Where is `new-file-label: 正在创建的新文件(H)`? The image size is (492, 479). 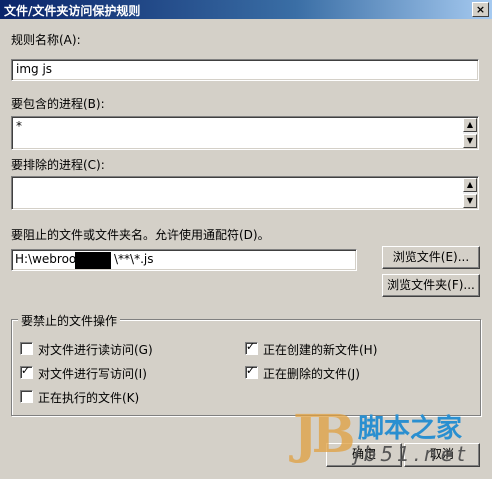 new-file-label: 正在创建的新文件(H) is located at coordinates (320, 349).